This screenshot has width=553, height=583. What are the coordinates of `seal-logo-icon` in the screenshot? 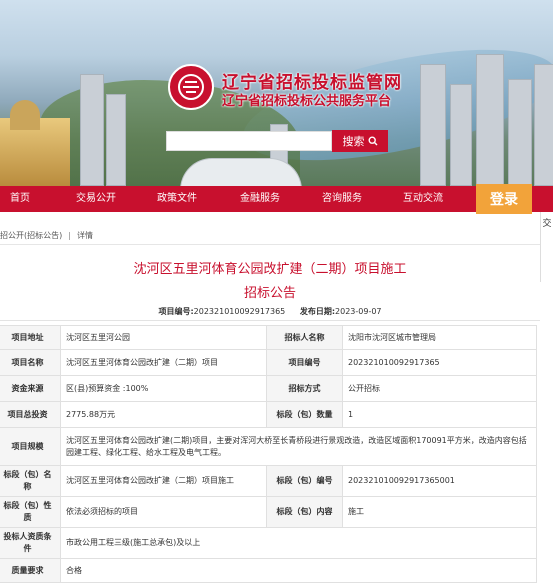 It's located at (191, 87).